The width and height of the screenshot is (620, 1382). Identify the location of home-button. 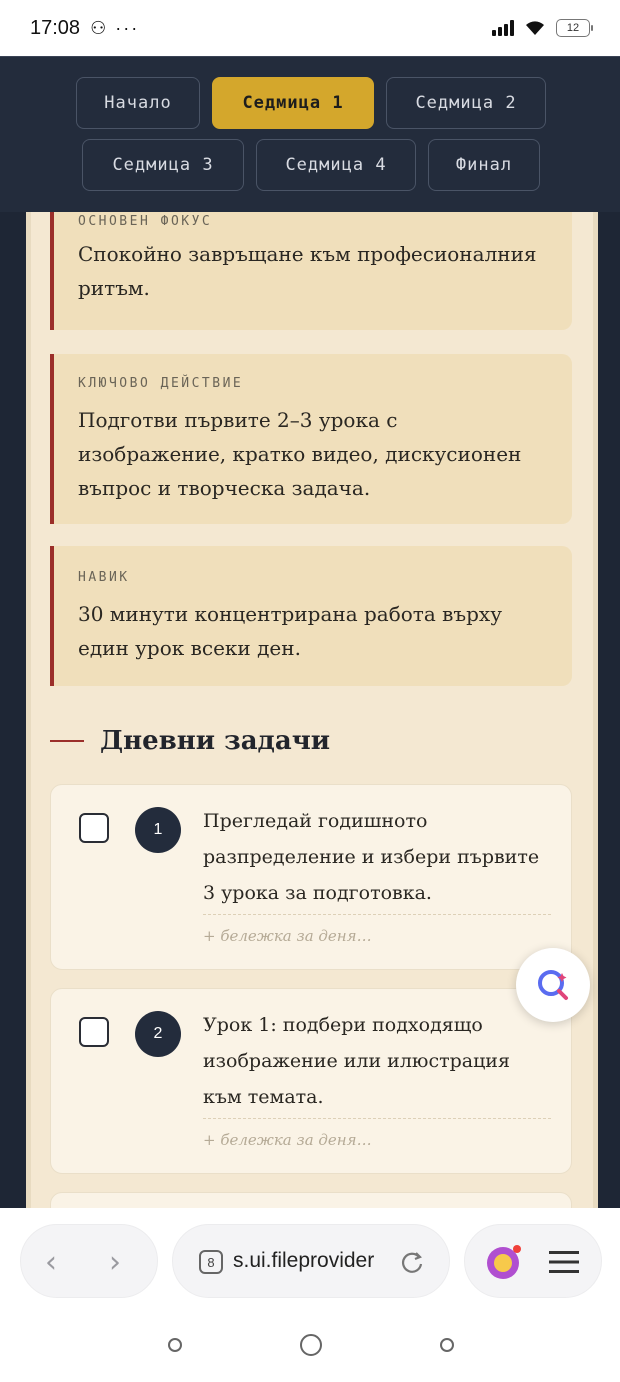
(311, 1345).